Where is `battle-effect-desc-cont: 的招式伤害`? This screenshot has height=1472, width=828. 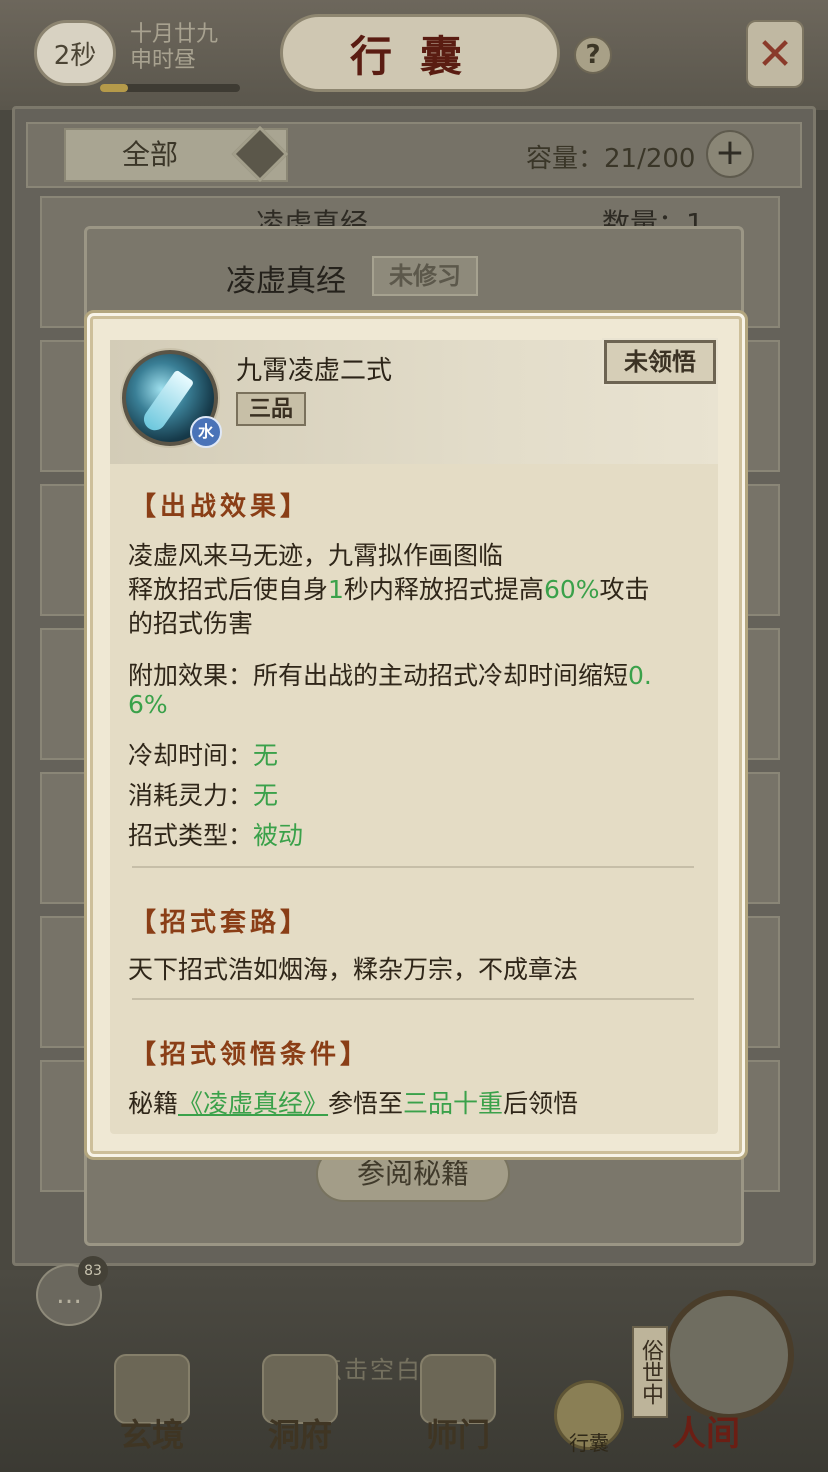 battle-effect-desc-cont: 的招式伤害 is located at coordinates (191, 623).